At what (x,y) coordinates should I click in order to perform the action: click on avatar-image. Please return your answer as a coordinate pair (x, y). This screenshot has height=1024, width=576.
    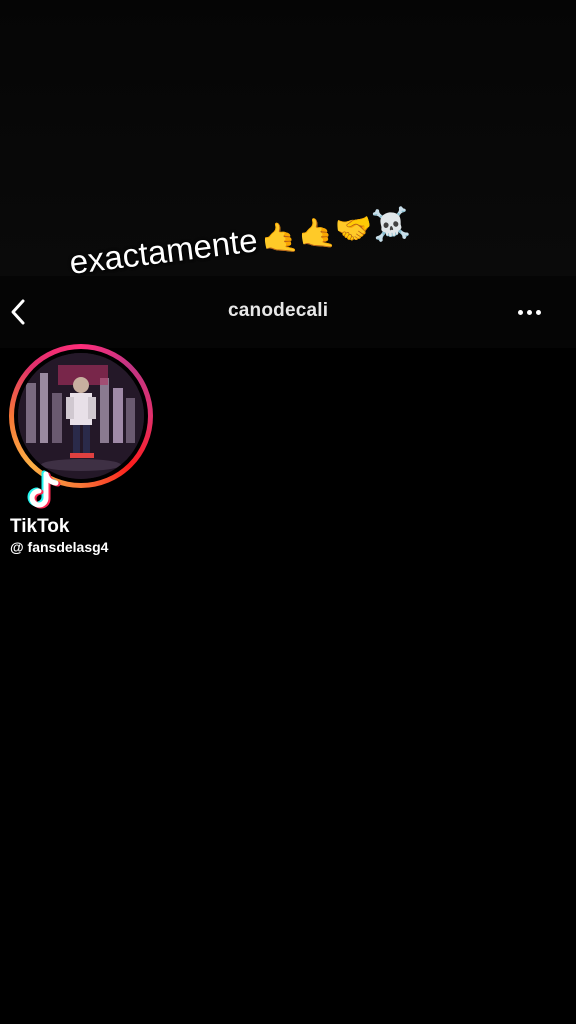
    Looking at the image, I should click on (81, 416).